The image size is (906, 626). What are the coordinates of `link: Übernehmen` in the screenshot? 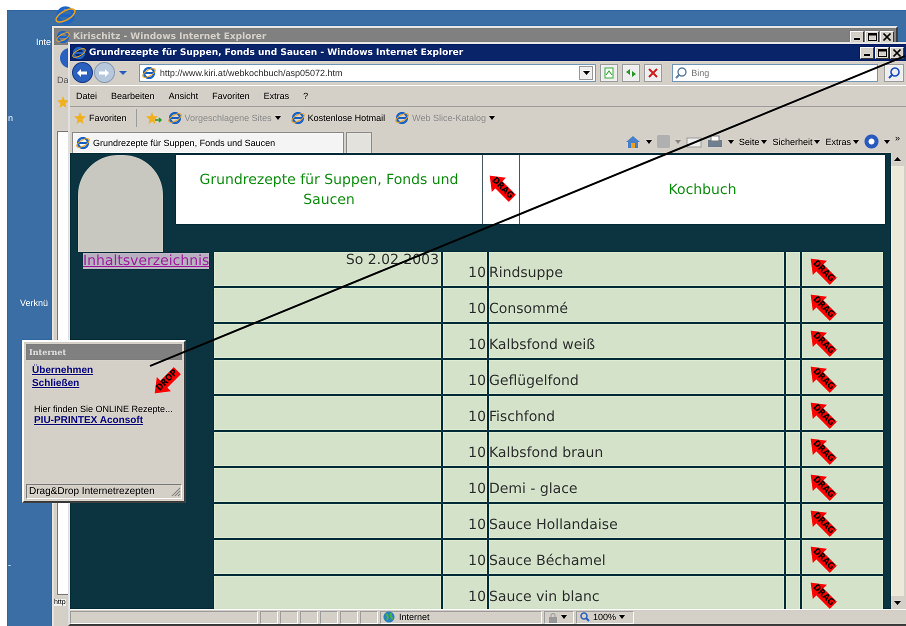 It's located at (63, 370).